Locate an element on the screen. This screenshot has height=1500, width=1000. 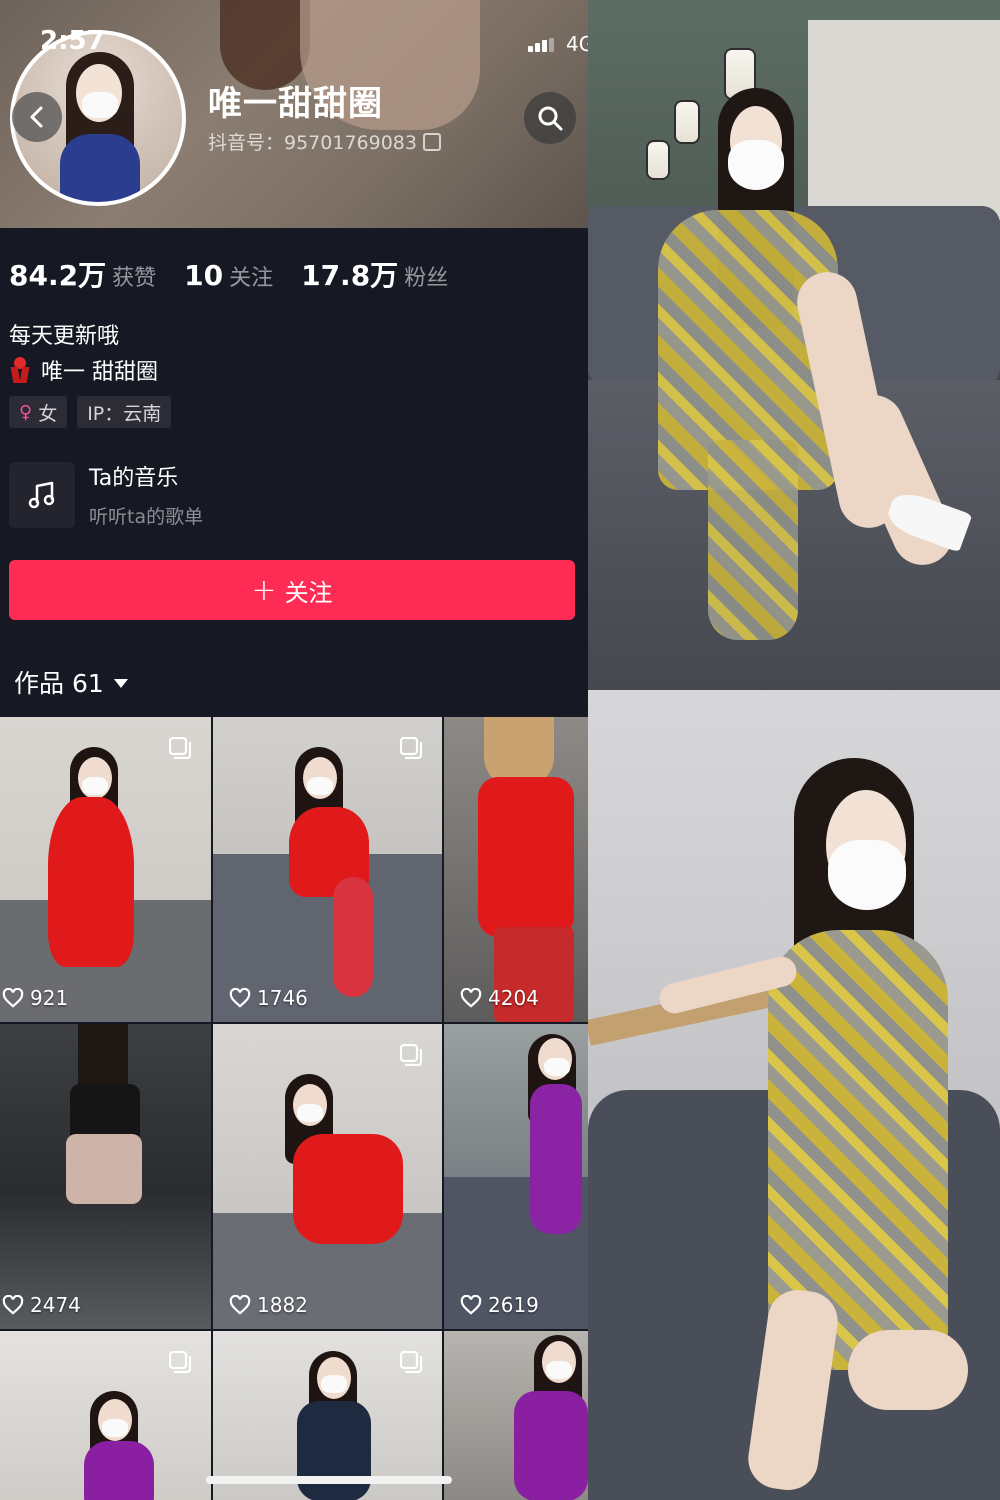
stats-row: 84.2万 获赞 10 关注 17.8万 粉丝 is located at coordinates (228, 274).